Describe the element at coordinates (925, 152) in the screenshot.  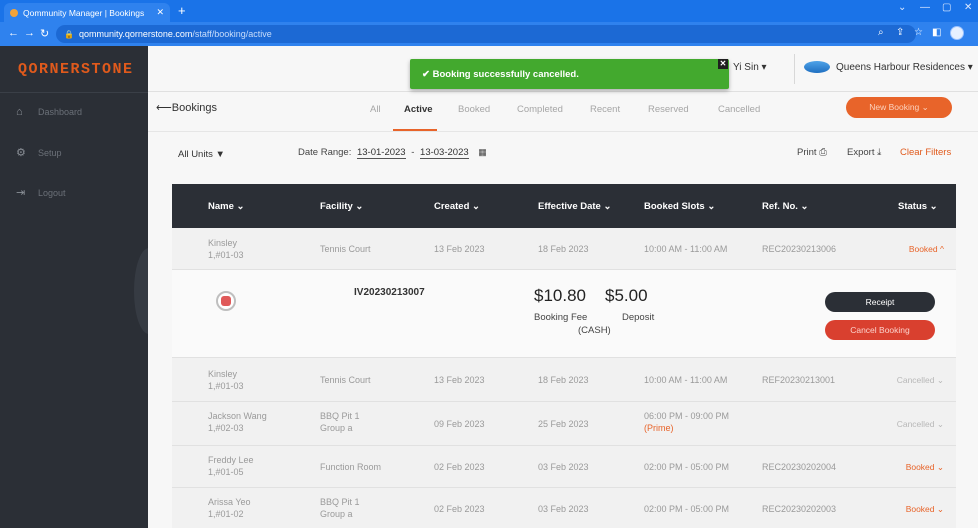
I see `clear-filters-link: Clear Filters` at that location.